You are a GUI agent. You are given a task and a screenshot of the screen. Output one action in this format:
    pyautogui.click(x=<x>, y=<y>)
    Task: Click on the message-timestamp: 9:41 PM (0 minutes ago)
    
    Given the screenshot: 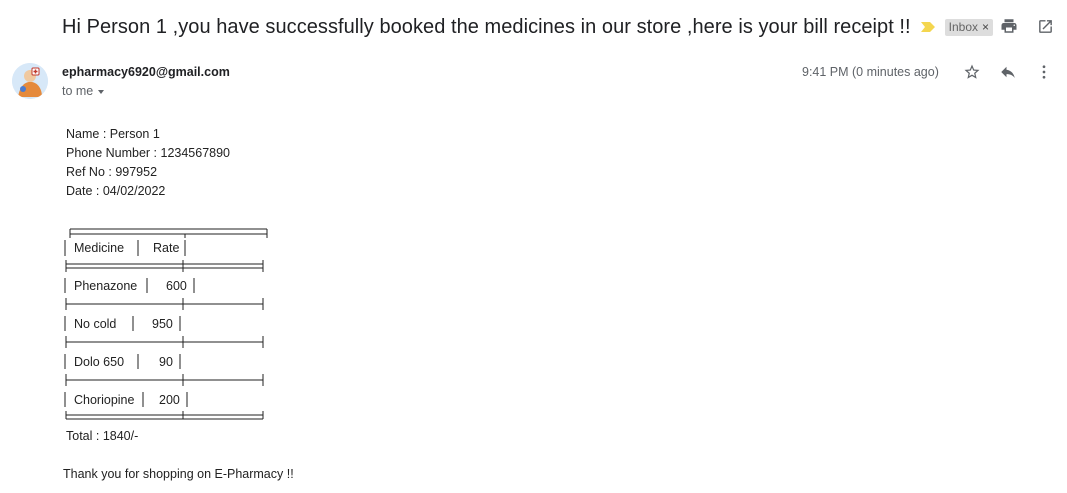 What is the action you would take?
    pyautogui.click(x=870, y=72)
    